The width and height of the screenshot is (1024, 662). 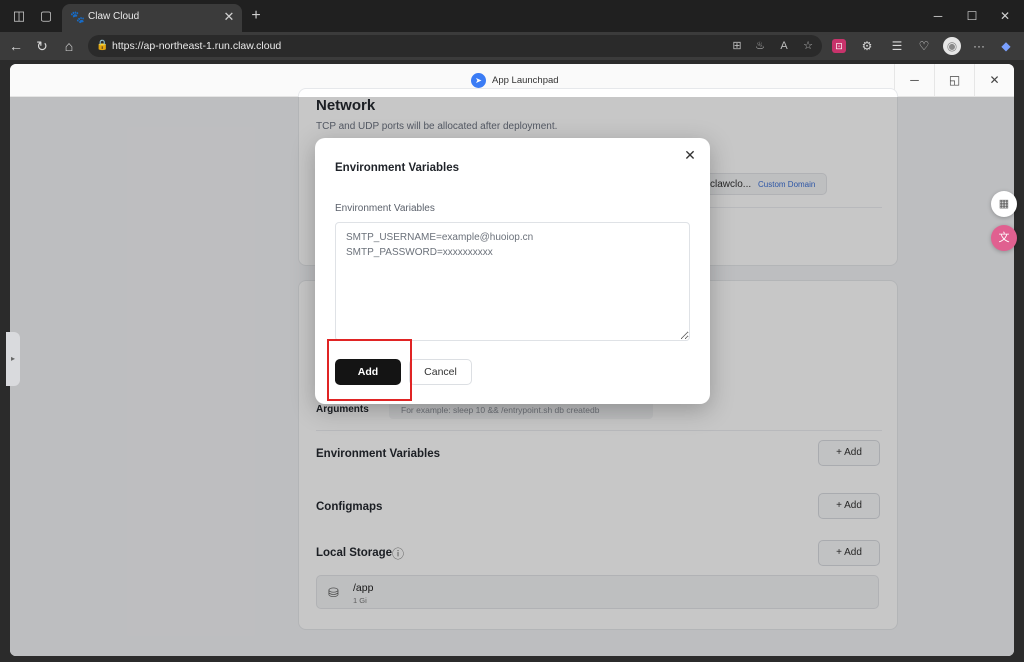 I want to click on new-tab-button: +, so click(x=256, y=16).